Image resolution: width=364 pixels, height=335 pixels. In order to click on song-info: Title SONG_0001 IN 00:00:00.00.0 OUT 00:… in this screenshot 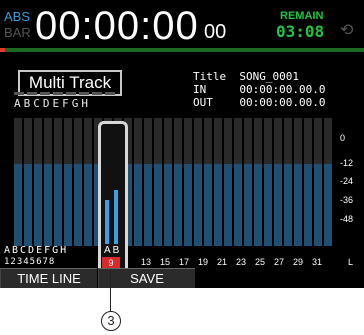, I will do `click(259, 89)`.